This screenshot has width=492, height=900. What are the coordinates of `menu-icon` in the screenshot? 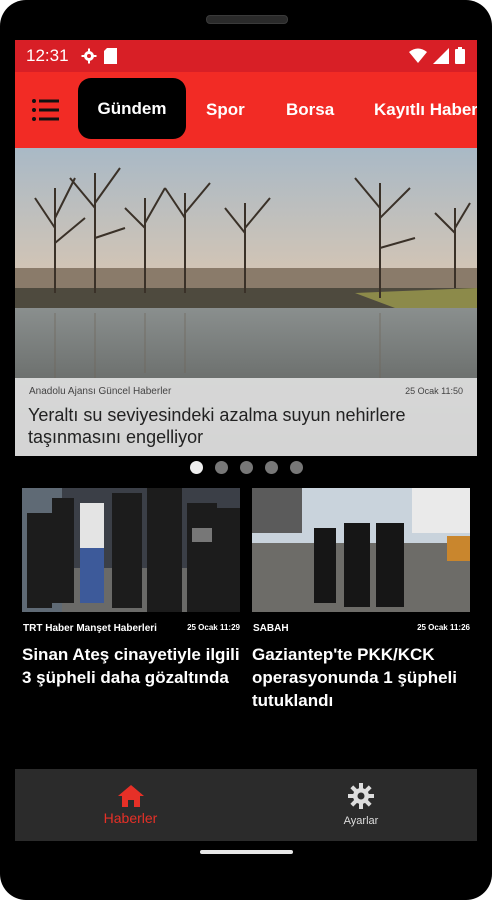 It's located at (47, 110).